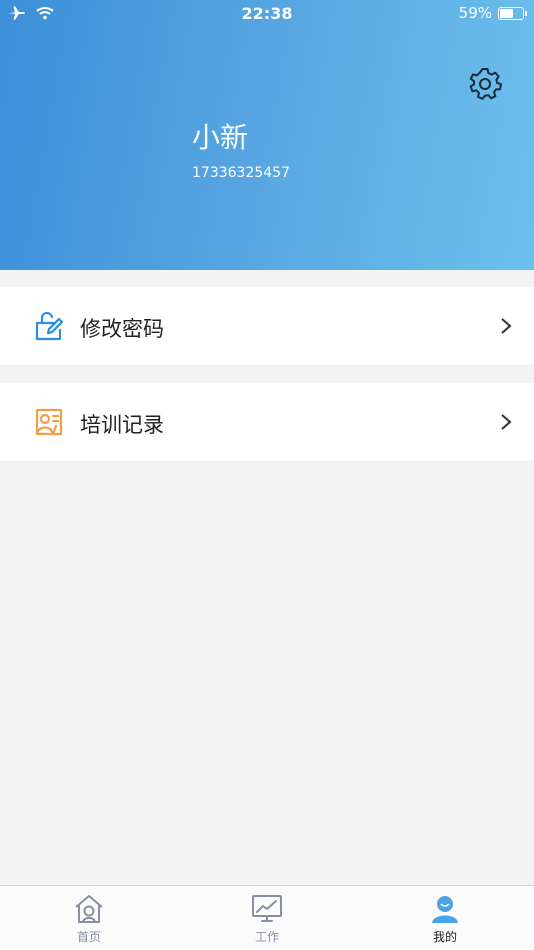  Describe the element at coordinates (241, 173) in the screenshot. I see `user-phone: 17336325457` at that location.